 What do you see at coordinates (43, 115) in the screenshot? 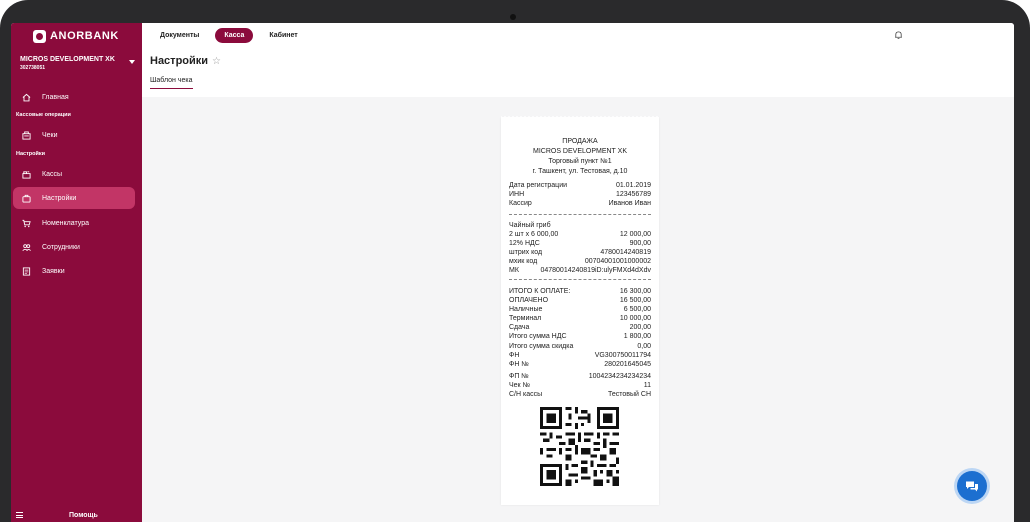
I see `section-cash-operations: Кассовые операции` at bounding box center [43, 115].